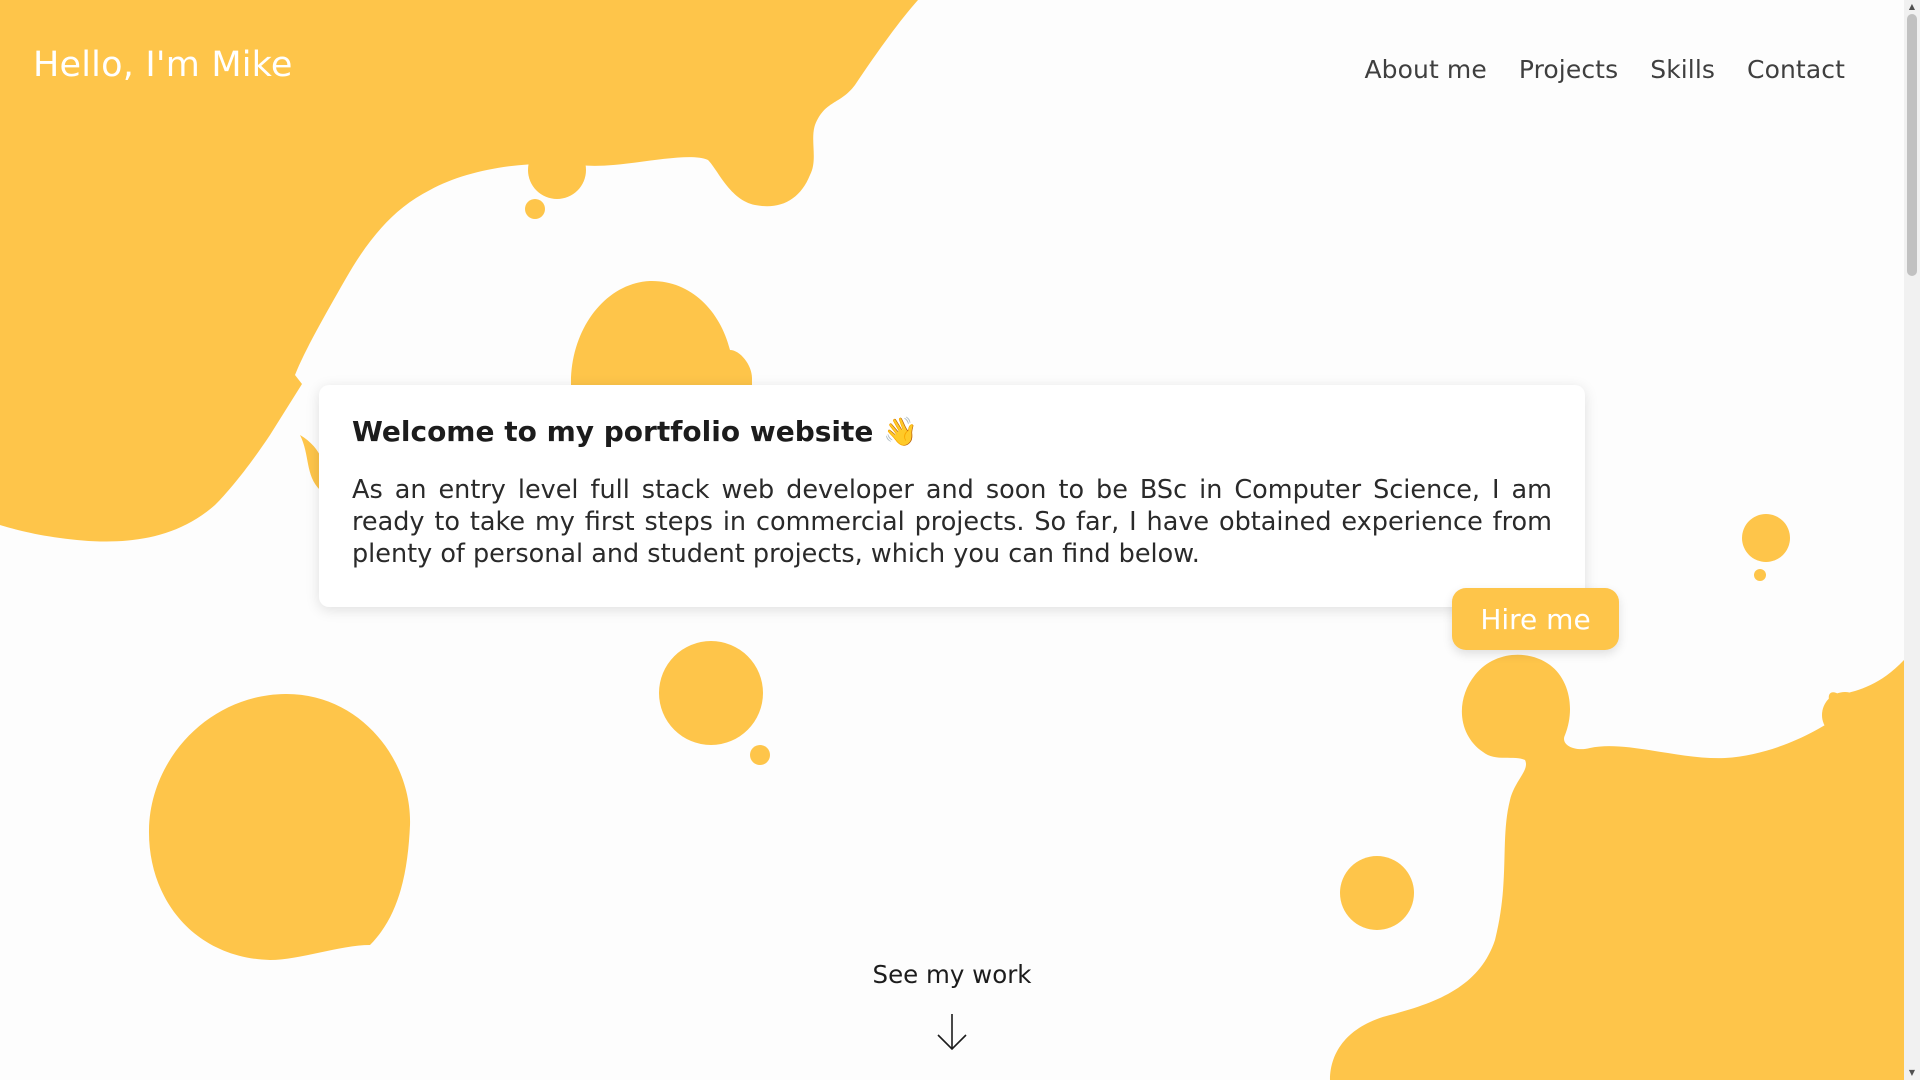  Describe the element at coordinates (1535, 619) in the screenshot. I see `hire-me-button: Hire me` at that location.